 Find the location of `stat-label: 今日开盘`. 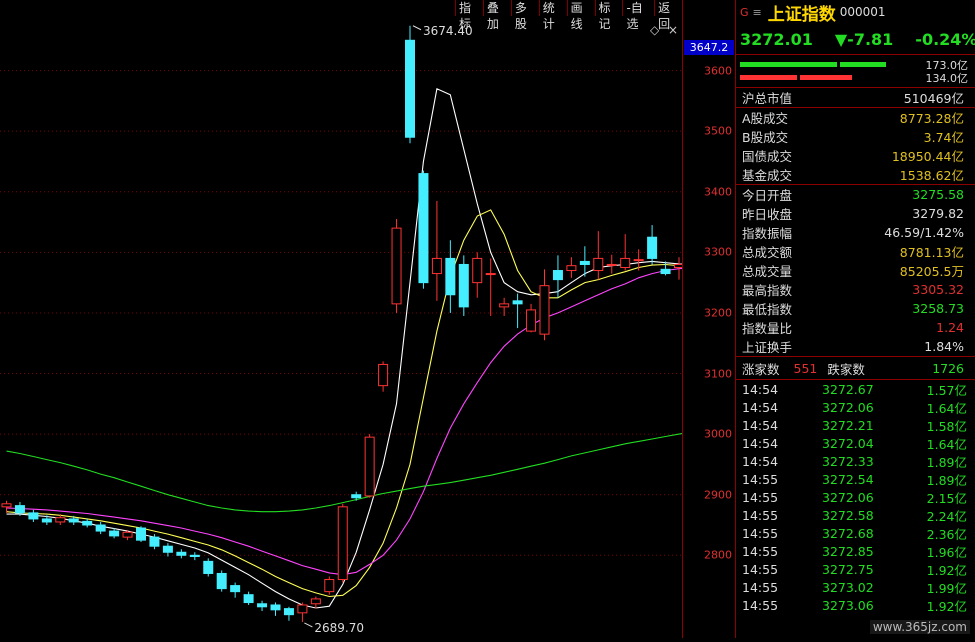

stat-label: 今日开盘 is located at coordinates (767, 195).